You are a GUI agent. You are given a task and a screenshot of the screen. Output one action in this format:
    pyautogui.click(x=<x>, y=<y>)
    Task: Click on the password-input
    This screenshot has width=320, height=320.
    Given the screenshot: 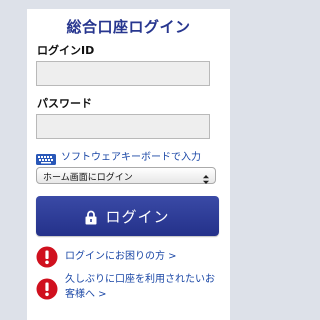 What is the action you would take?
    pyautogui.click(x=123, y=126)
    